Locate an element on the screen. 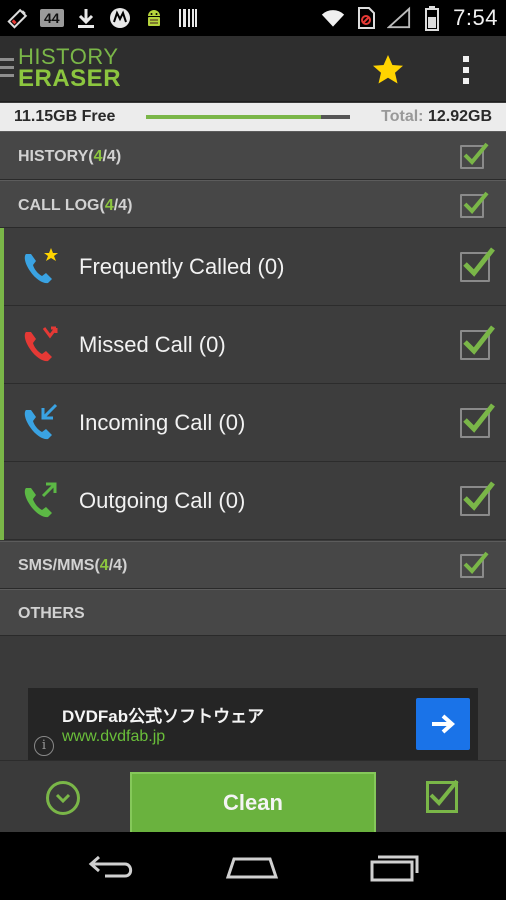 The image size is (506, 900). ad-info-icon: i is located at coordinates (44, 746).